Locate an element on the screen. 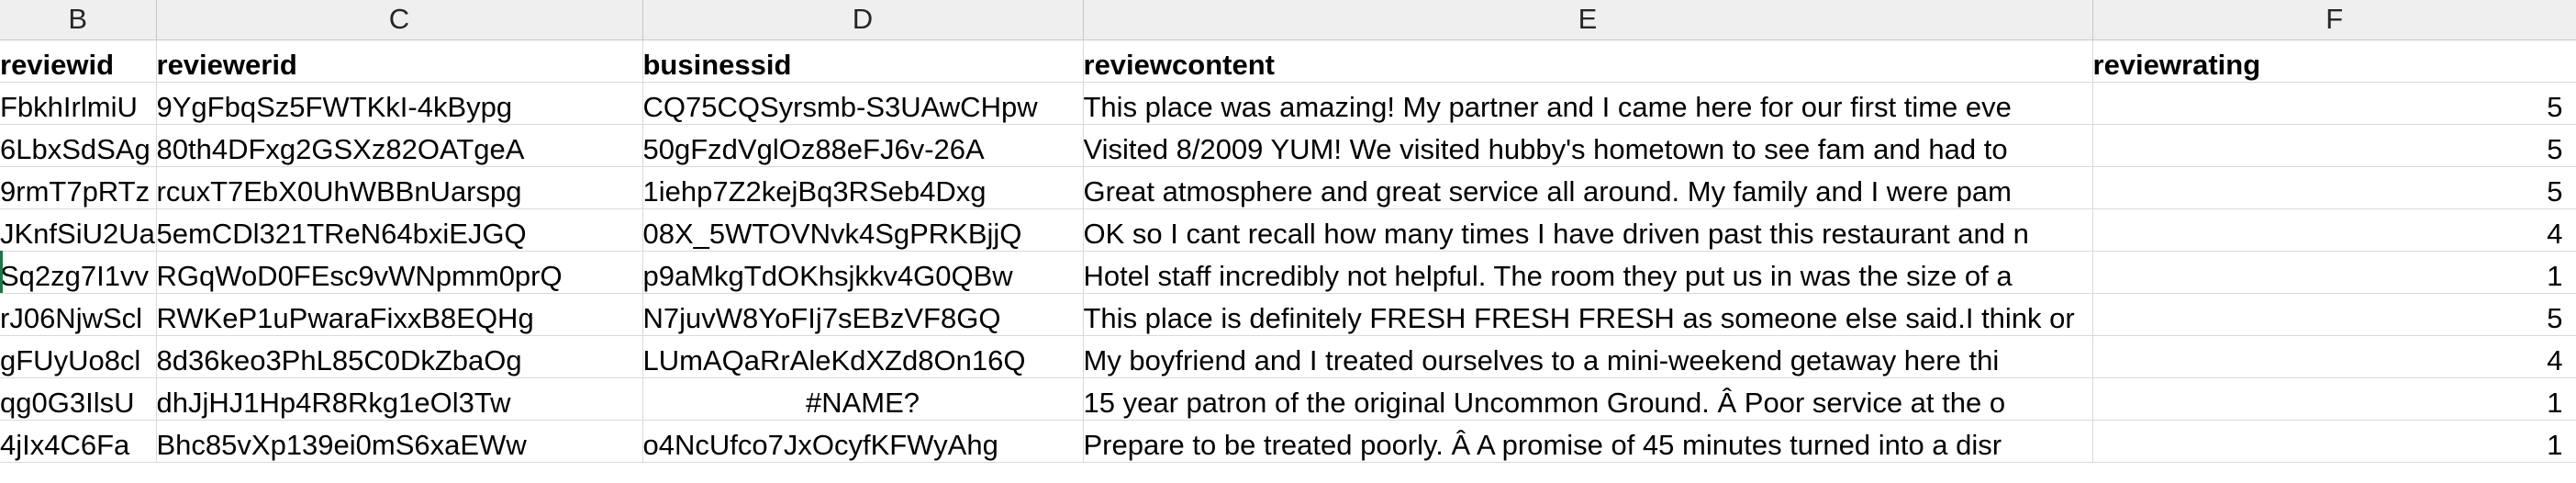  cell-reviewerid: RWKeP1uPwaraFixxB8EQHg is located at coordinates (399, 314).